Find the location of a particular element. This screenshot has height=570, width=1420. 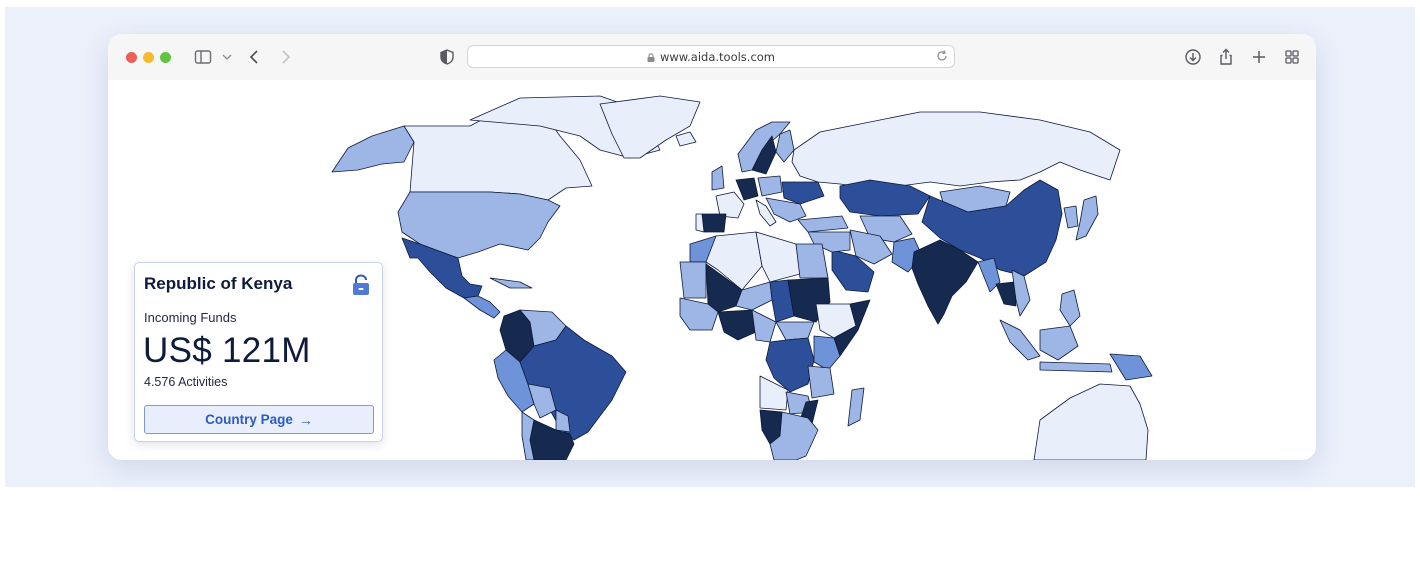

country-japan is located at coordinates (1087, 218).